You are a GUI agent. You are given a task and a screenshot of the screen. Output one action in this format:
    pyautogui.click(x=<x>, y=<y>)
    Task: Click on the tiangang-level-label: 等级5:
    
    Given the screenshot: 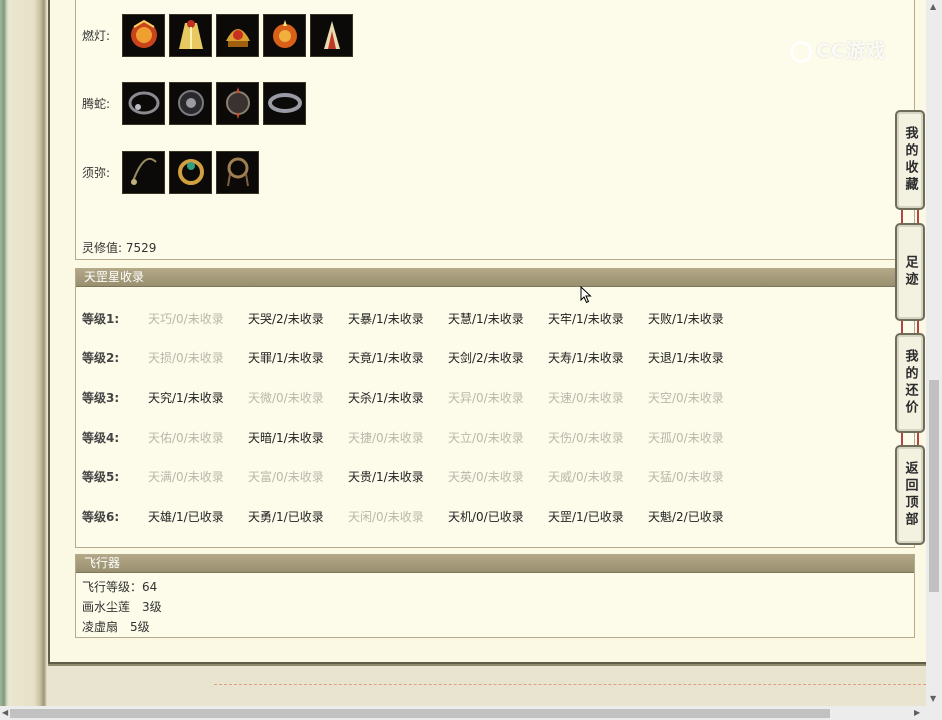 What is the action you would take?
    pyautogui.click(x=101, y=476)
    